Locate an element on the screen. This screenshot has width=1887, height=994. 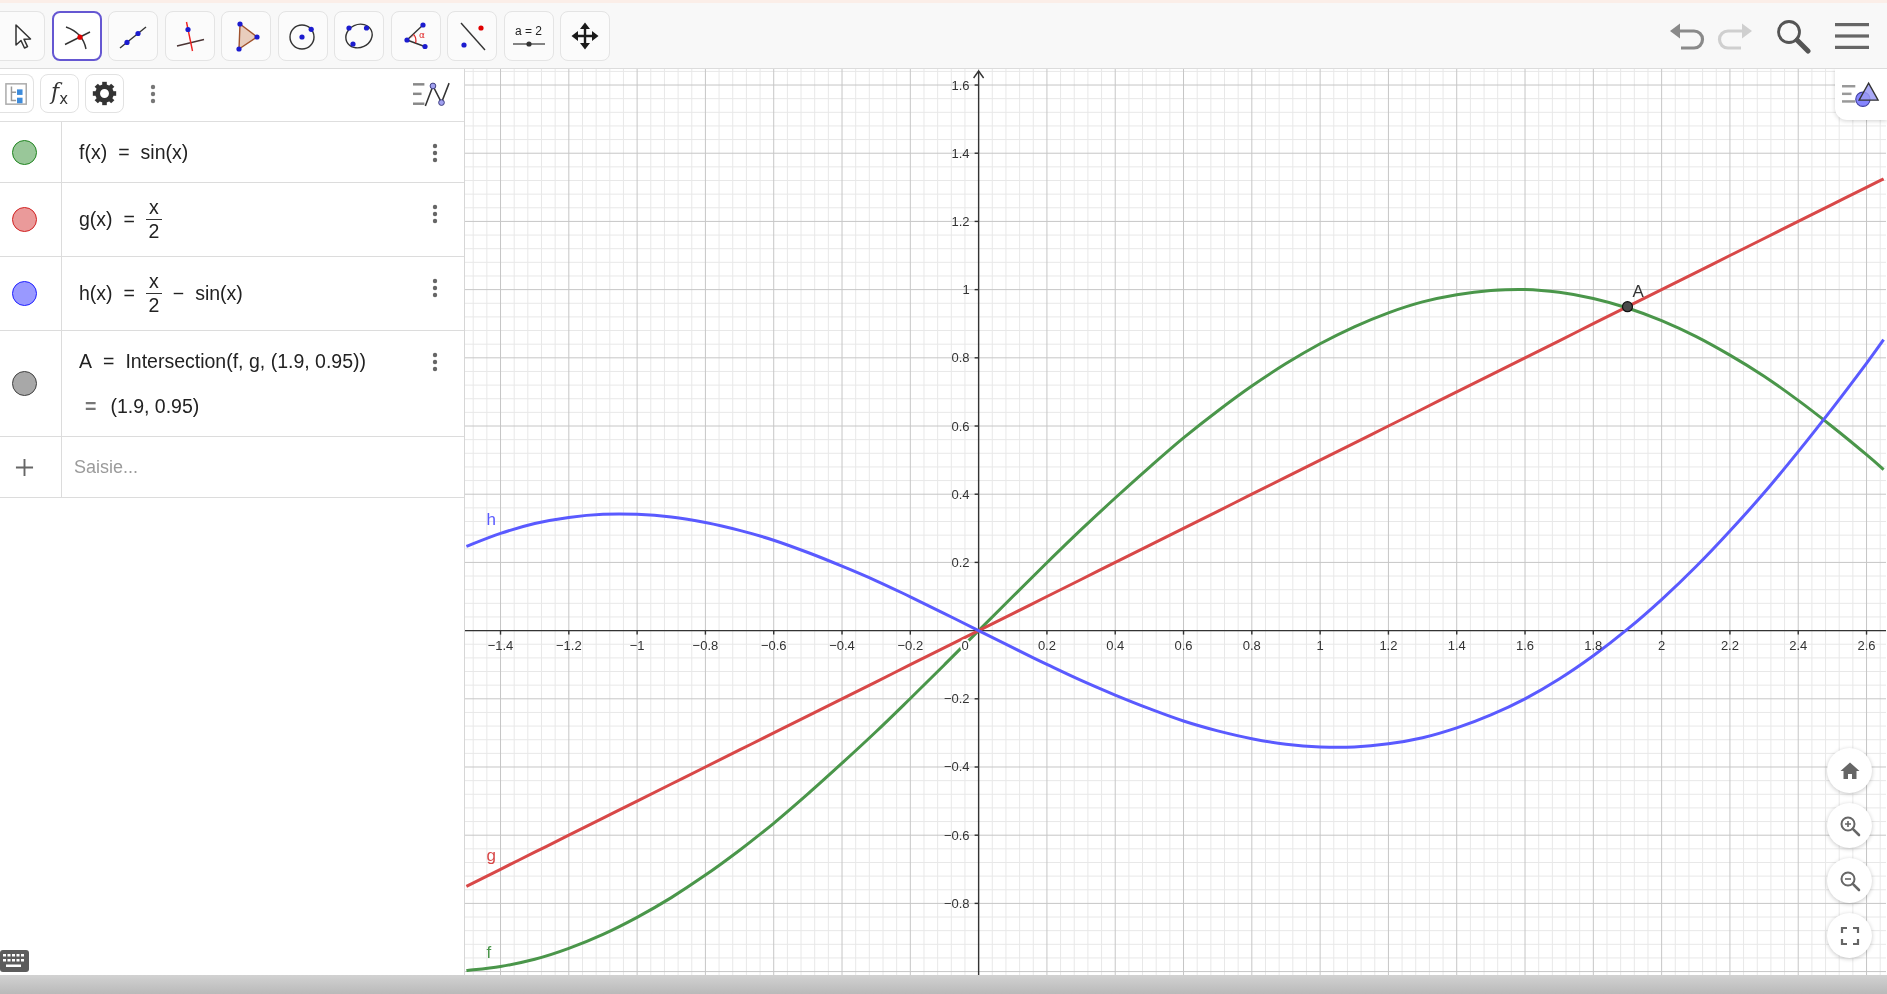
menu-icon is located at coordinates (1852, 36).